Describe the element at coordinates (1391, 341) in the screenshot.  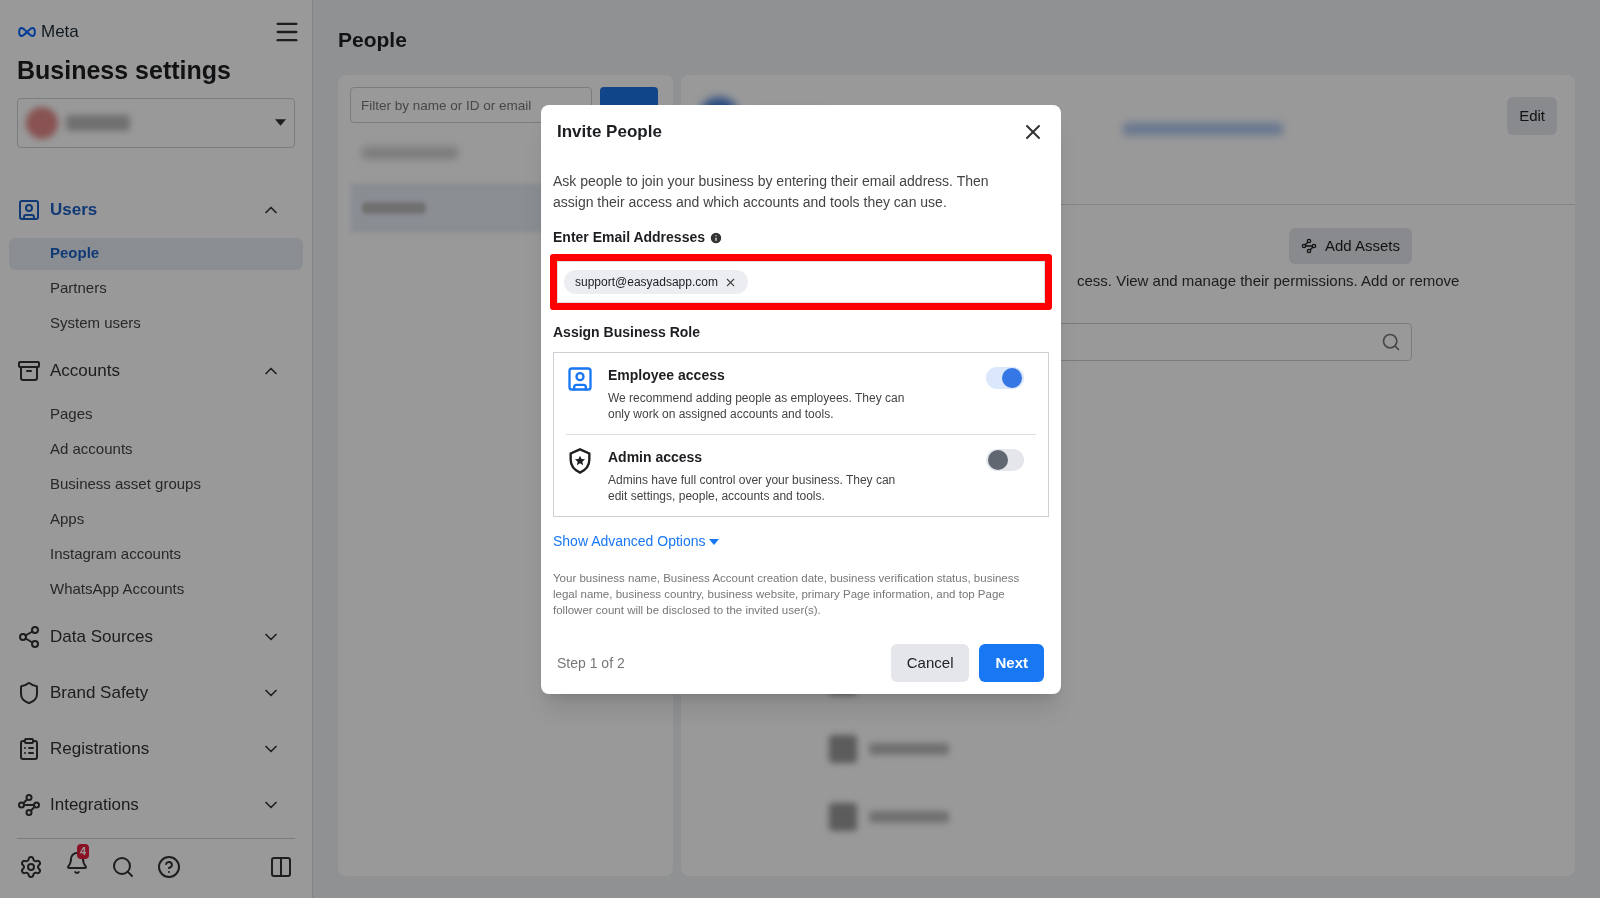
I see `search-icon` at that location.